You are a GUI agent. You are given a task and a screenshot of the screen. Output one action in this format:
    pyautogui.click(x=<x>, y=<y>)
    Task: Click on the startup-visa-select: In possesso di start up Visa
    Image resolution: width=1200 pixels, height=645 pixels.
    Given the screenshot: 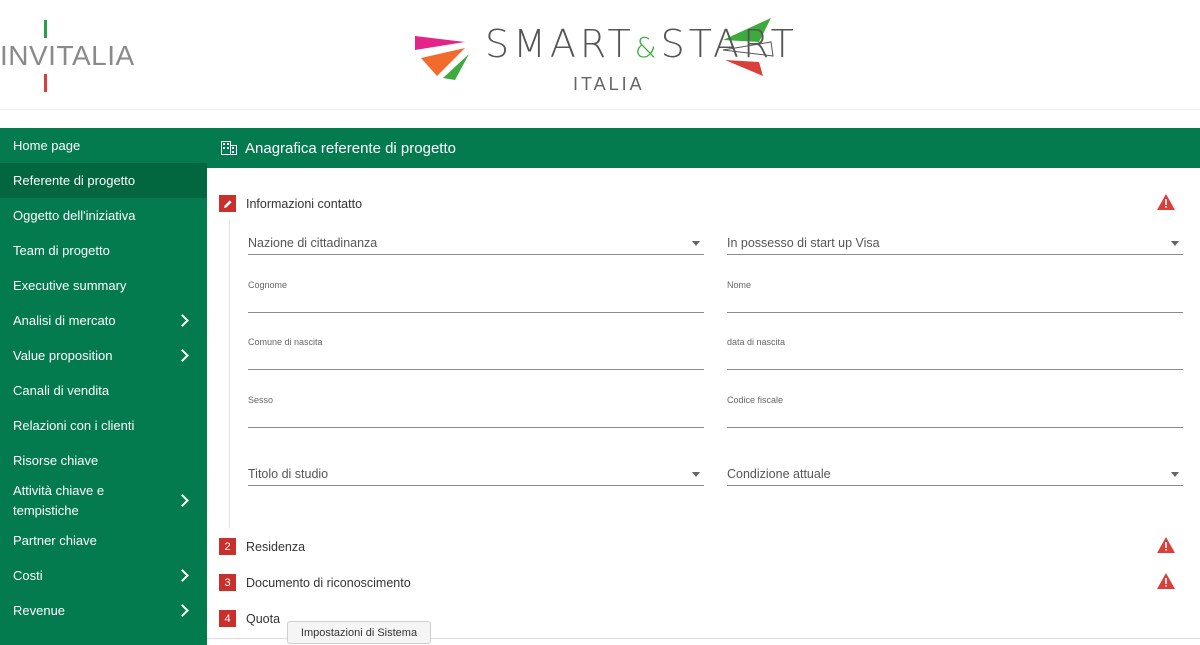 What is the action you would take?
    pyautogui.click(x=955, y=244)
    